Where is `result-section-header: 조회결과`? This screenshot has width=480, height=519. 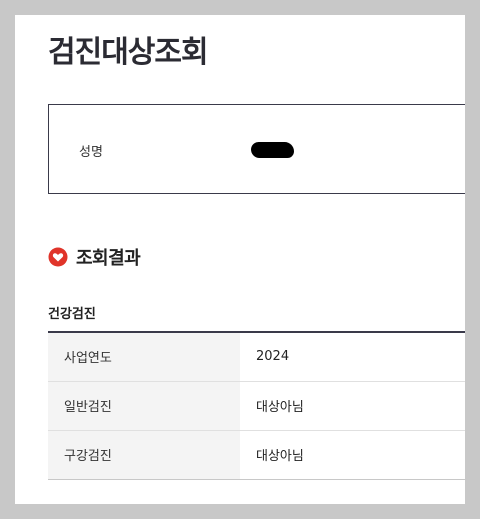
result-section-header: 조회결과 is located at coordinates (94, 257).